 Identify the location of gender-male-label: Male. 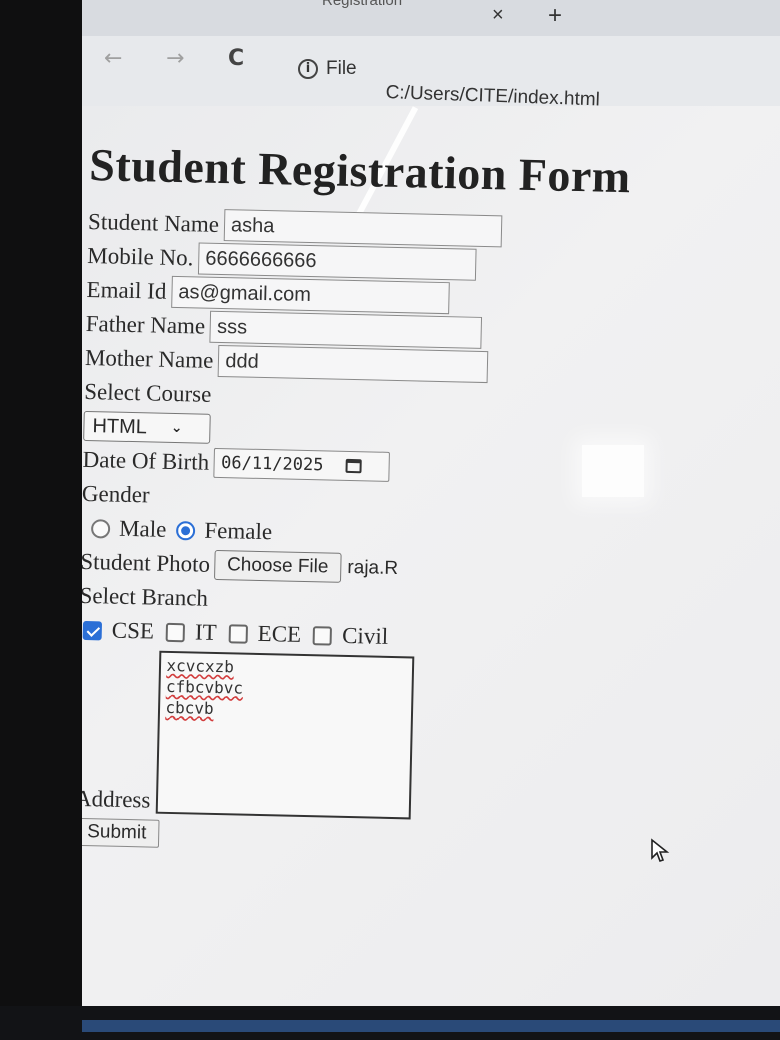
(143, 529).